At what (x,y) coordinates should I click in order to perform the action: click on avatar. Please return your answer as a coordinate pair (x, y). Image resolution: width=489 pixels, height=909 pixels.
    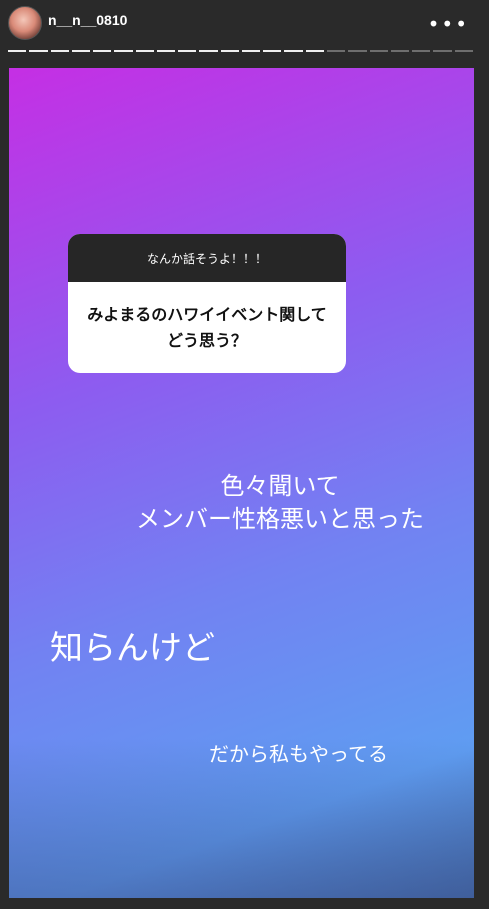
    Looking at the image, I should click on (25, 23).